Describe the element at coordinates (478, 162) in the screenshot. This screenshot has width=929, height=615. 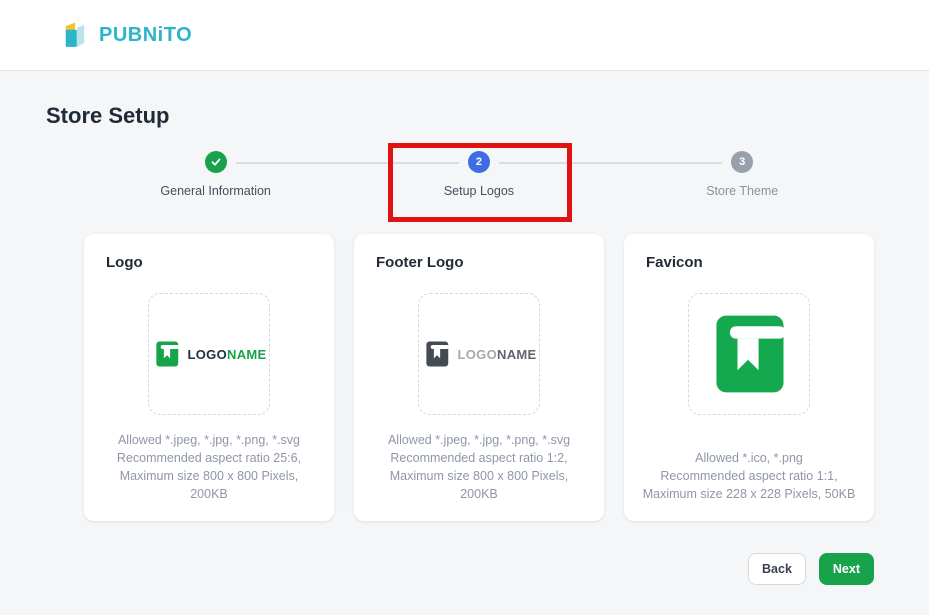
I see `step-number-badge: 2` at that location.